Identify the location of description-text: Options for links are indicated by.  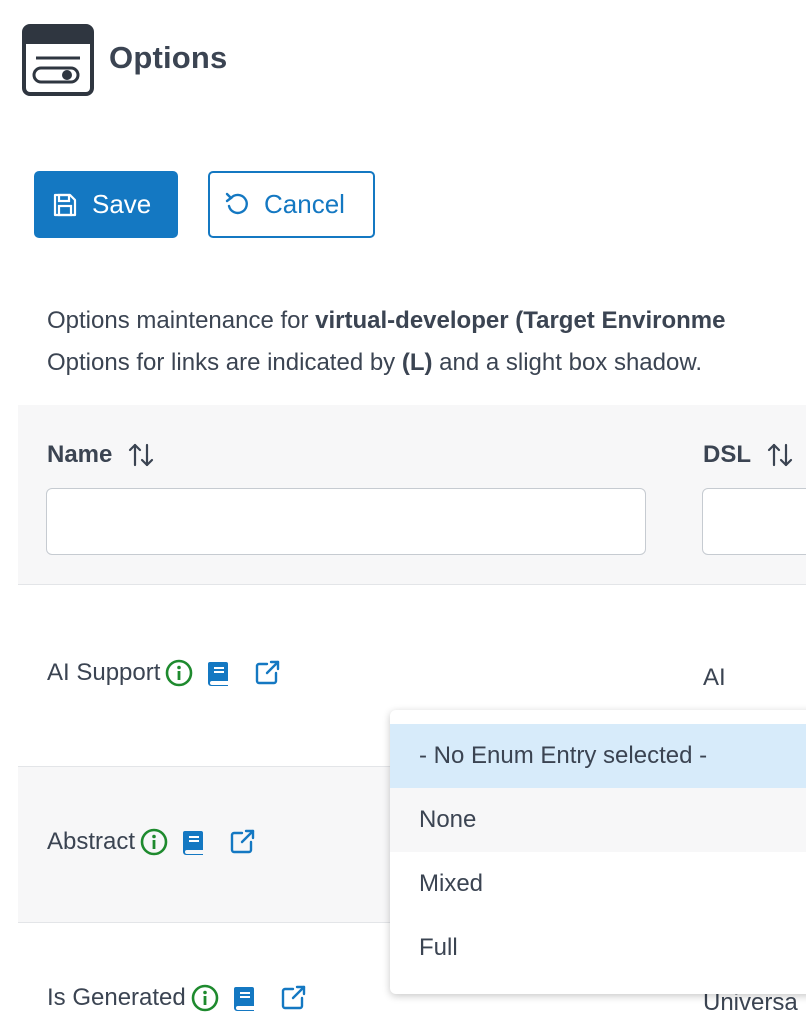
(224, 362).